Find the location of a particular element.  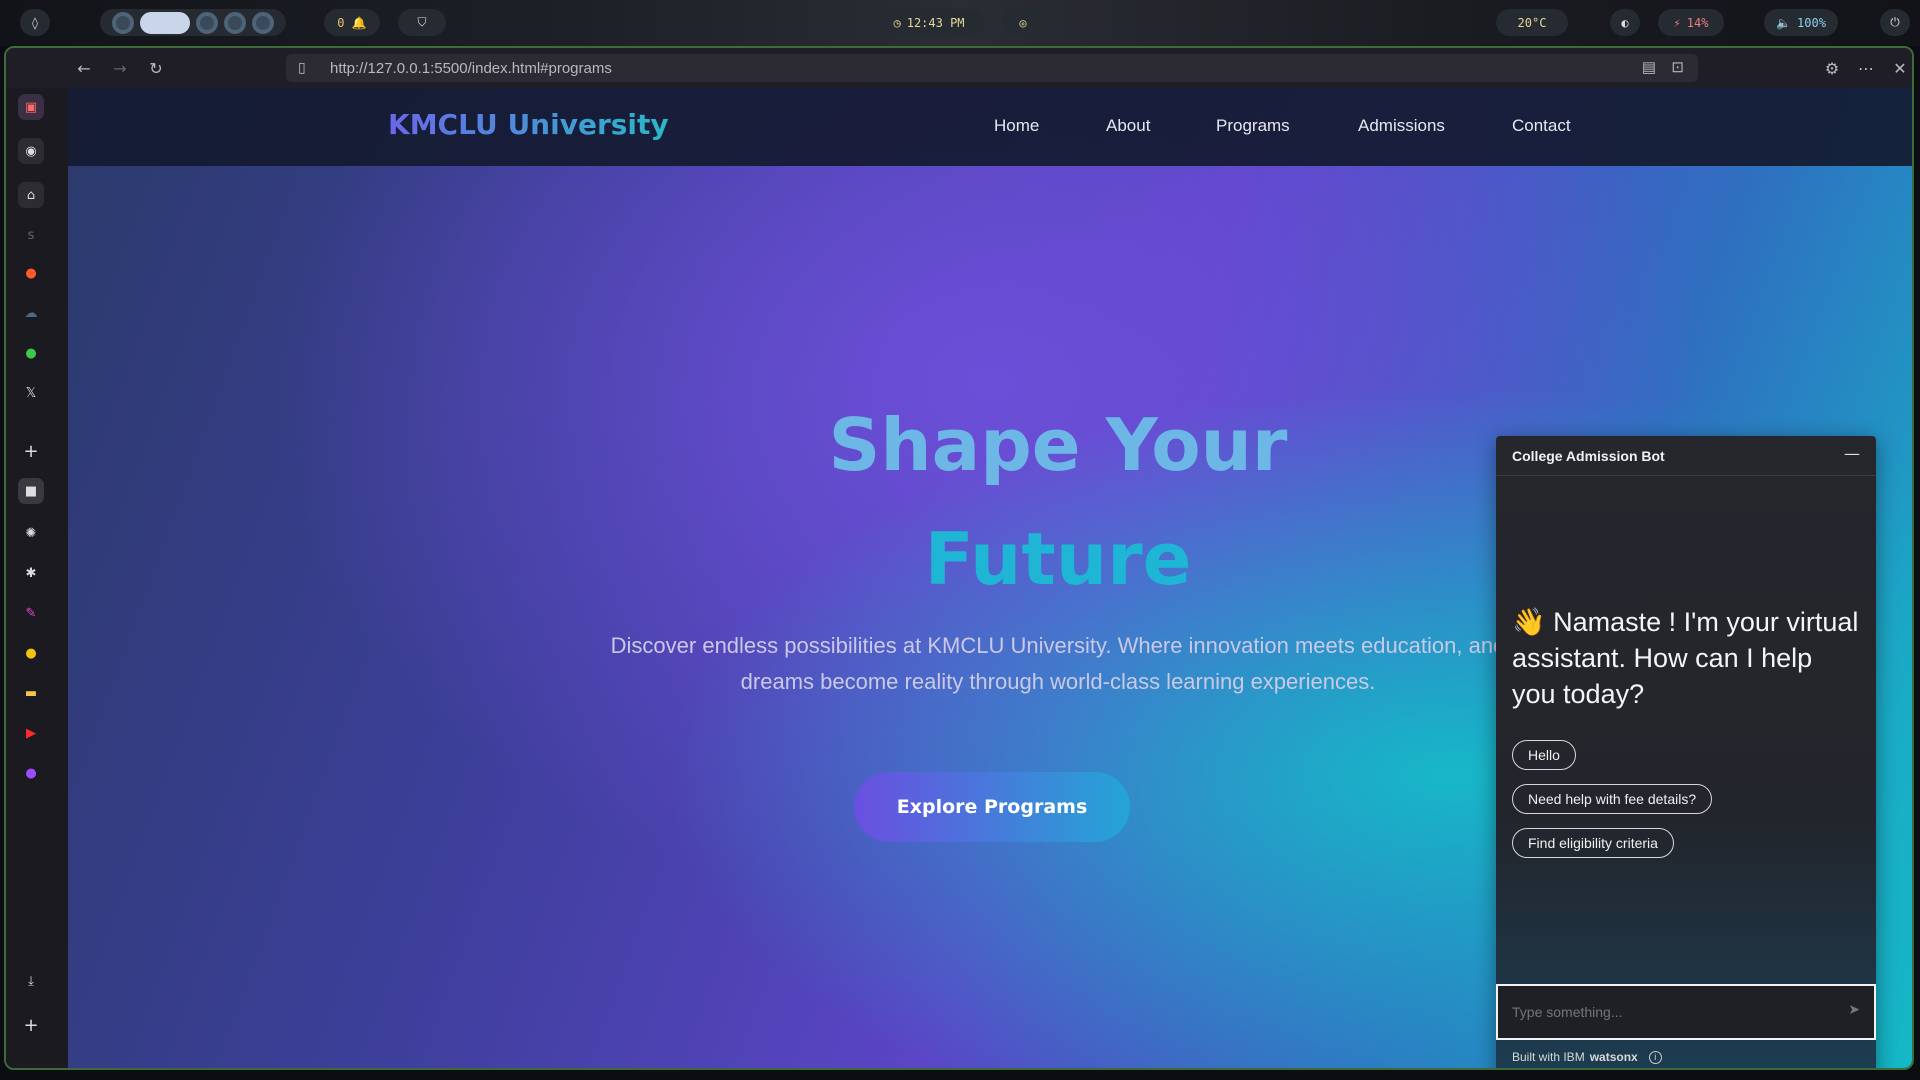

notifications: 0 🔔 is located at coordinates (352, 22).